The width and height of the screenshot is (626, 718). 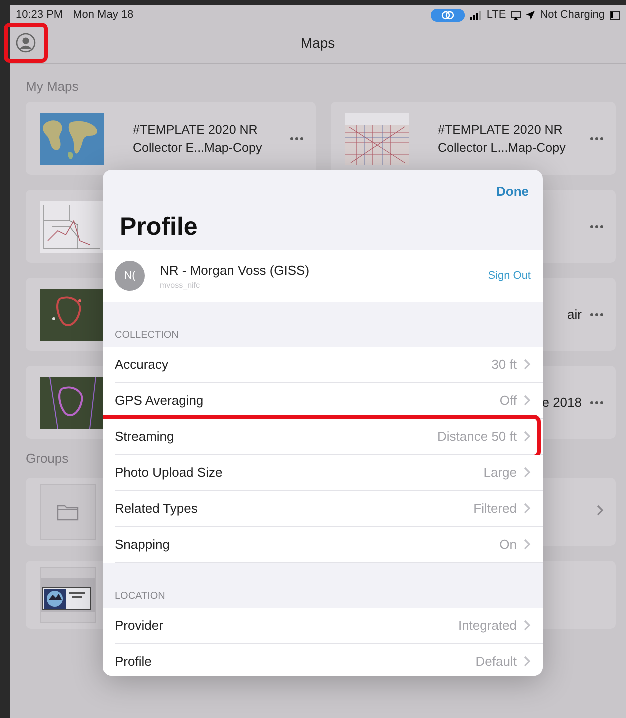 I want to click on map-card: #TEMPLATE 2020 NR Collector E...Map-Copy, so click(x=171, y=138).